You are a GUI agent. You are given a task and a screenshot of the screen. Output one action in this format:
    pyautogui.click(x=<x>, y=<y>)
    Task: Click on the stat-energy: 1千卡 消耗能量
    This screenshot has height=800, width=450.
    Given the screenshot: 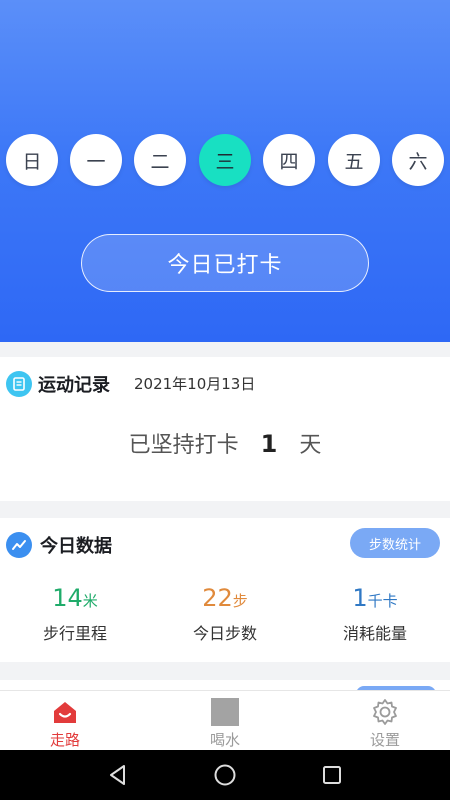 What is the action you would take?
    pyautogui.click(x=375, y=614)
    